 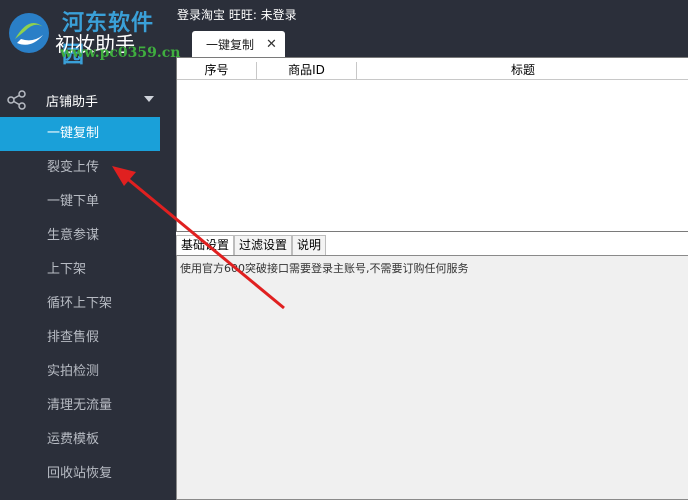 What do you see at coordinates (230, 44) in the screenshot?
I see `tab-label: 一键复制` at bounding box center [230, 44].